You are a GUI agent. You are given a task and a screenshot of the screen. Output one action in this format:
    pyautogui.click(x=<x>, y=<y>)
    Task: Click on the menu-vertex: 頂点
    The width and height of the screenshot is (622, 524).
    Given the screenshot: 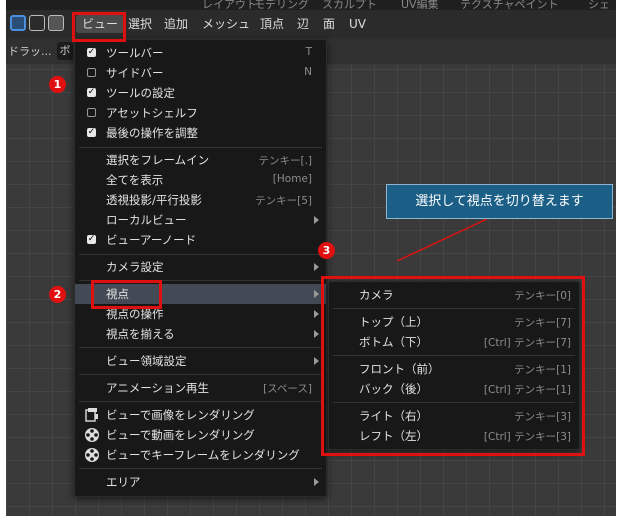 What is the action you would take?
    pyautogui.click(x=272, y=24)
    